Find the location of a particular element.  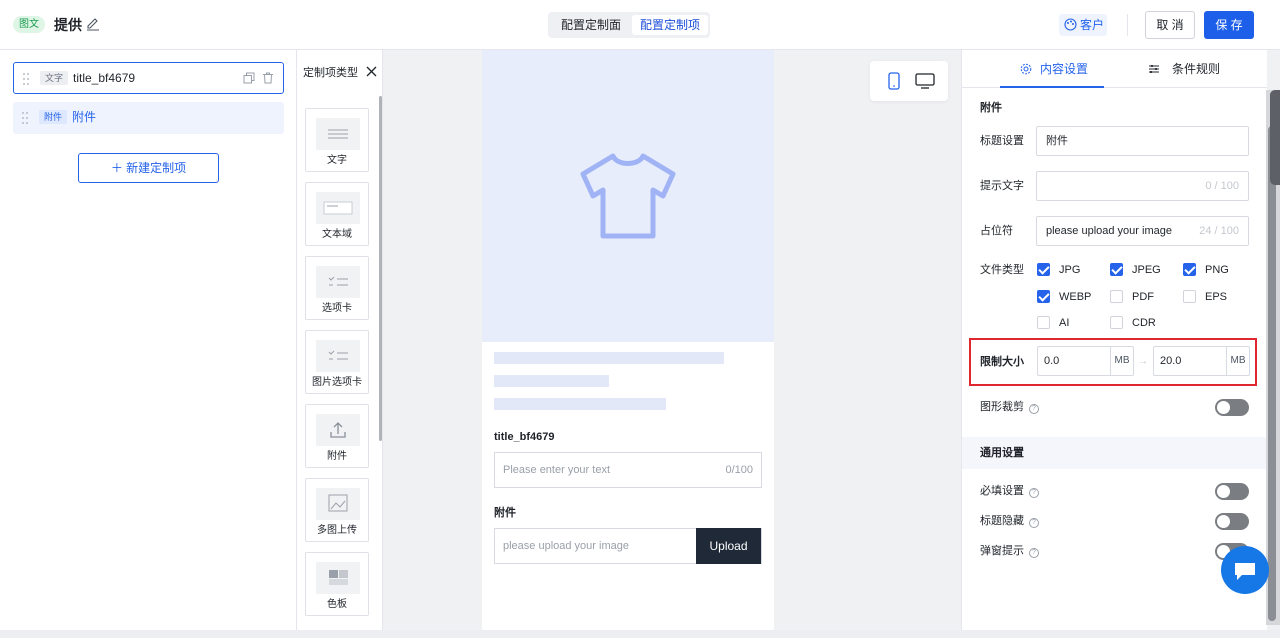

new-item-button: ＋ 新建定制项 is located at coordinates (148, 168).